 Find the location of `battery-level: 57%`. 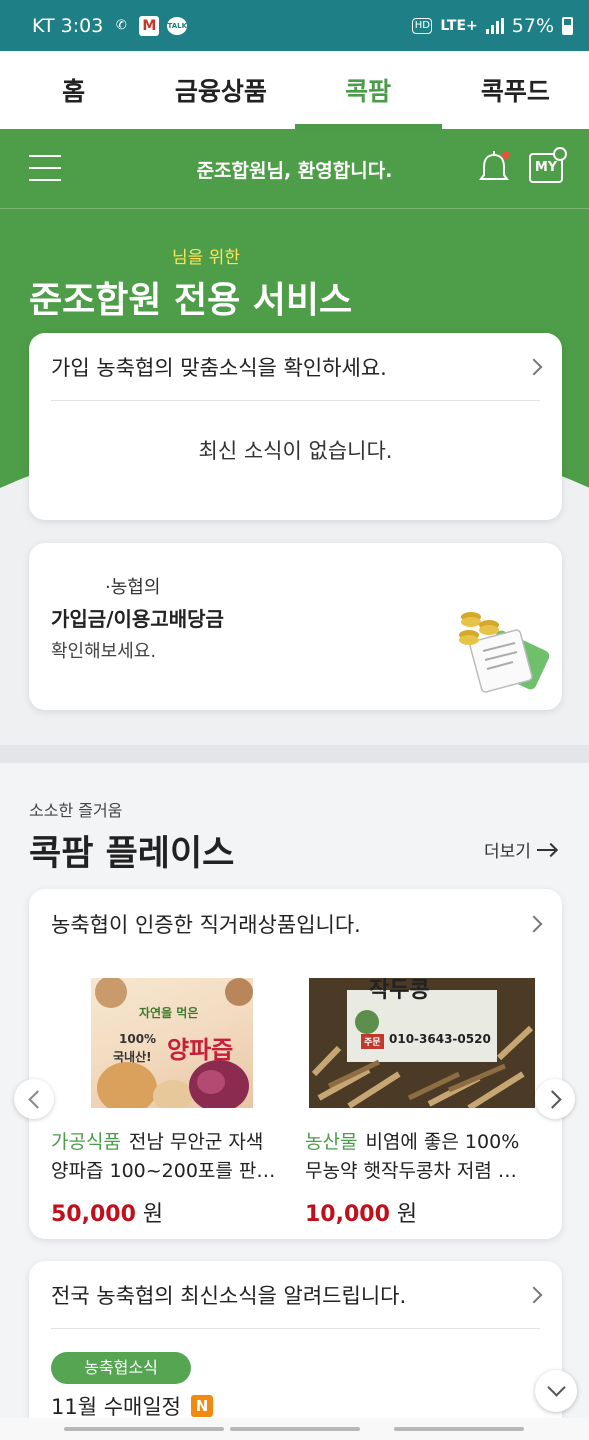

battery-level: 57% is located at coordinates (532, 25).